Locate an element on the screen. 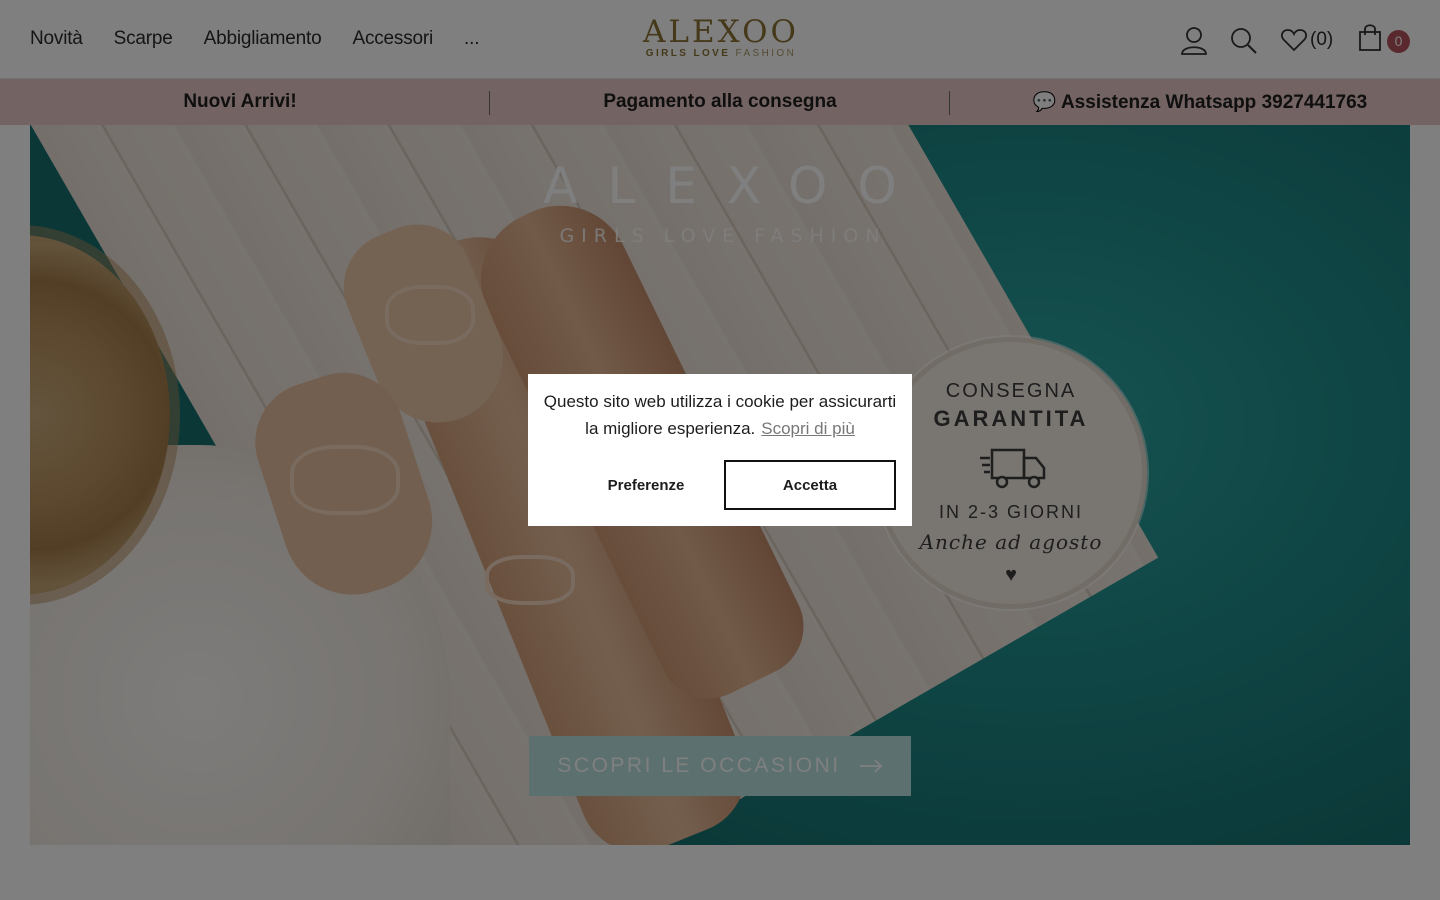 This screenshot has width=1440, height=900. cookie-learn-more-link: Scopri di più is located at coordinates (808, 428).